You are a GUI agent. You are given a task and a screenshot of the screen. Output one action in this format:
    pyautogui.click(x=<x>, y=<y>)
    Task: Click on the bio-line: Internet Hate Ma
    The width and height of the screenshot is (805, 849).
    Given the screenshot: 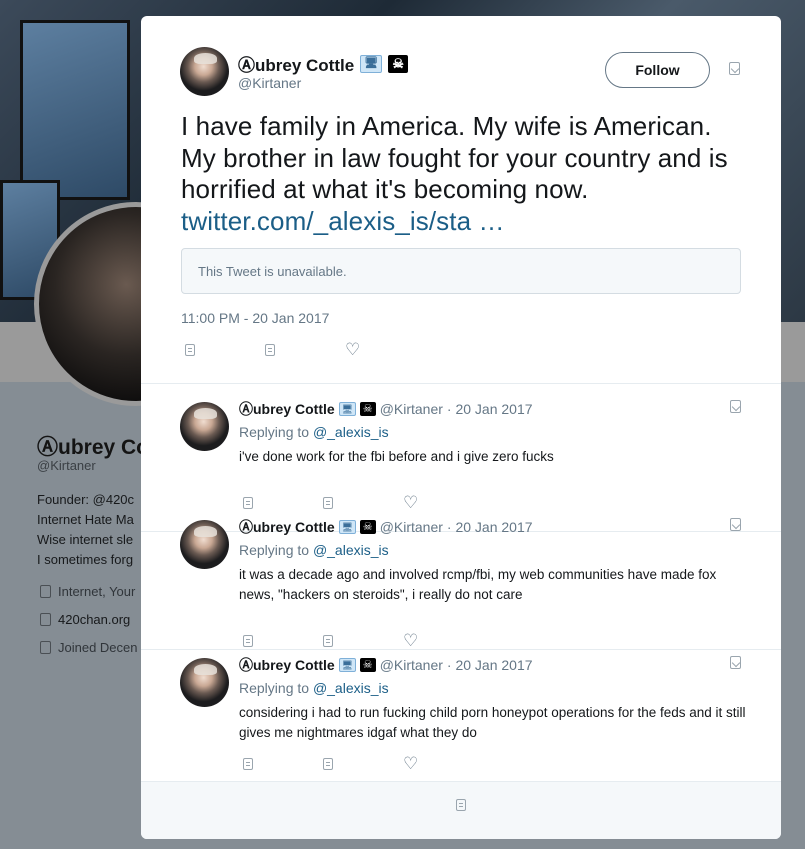 What is the action you would take?
    pyautogui.click(x=85, y=519)
    